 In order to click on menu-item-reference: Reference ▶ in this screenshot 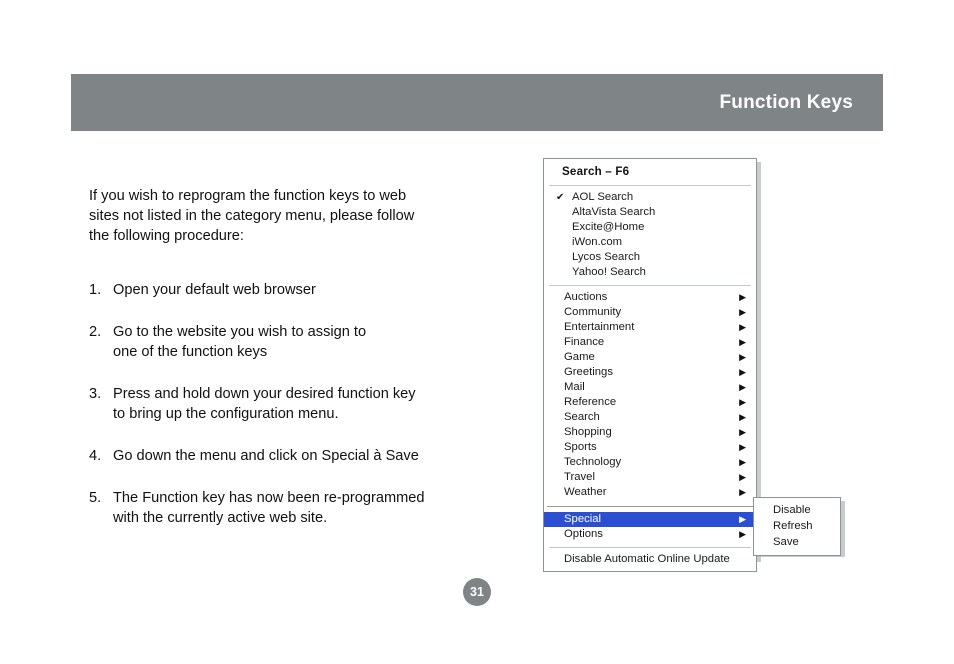, I will do `click(650, 402)`.